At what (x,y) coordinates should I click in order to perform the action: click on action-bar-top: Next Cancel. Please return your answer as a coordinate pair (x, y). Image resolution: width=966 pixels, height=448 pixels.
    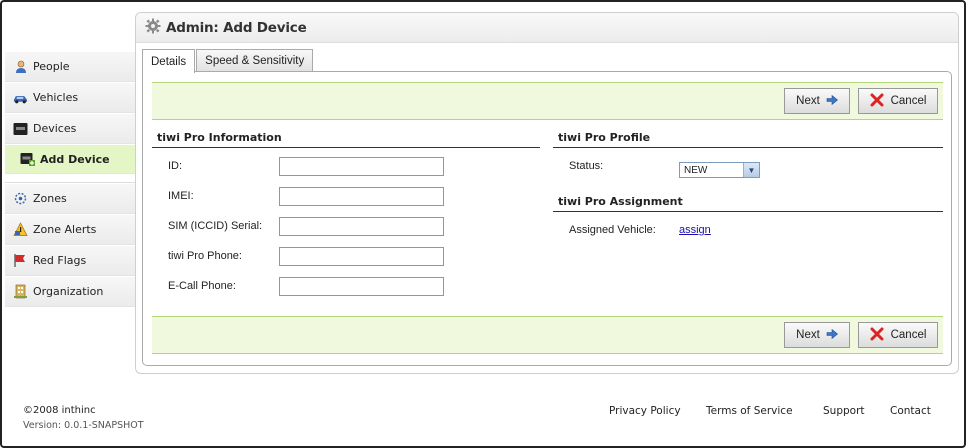
    Looking at the image, I should click on (547, 101).